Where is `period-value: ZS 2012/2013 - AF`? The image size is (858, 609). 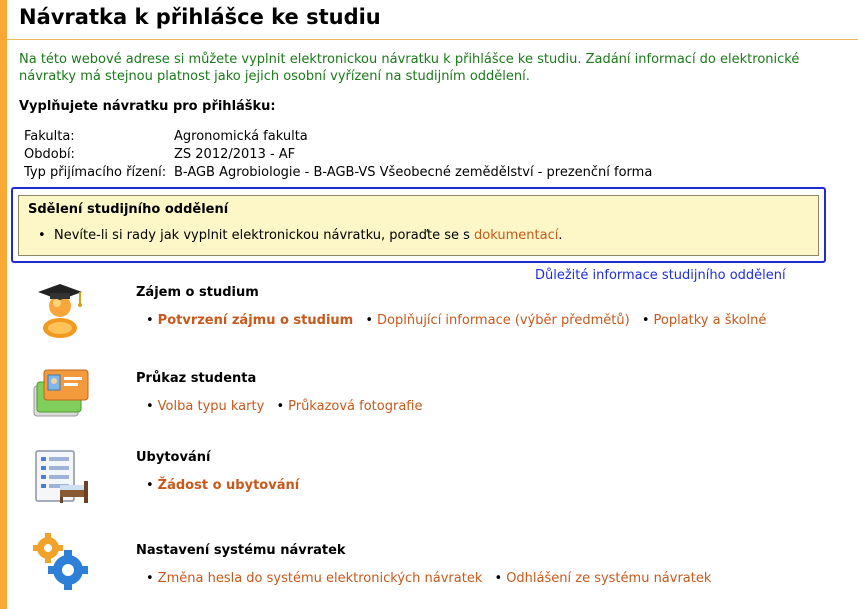
period-value: ZS 2012/2013 - AF is located at coordinates (235, 154).